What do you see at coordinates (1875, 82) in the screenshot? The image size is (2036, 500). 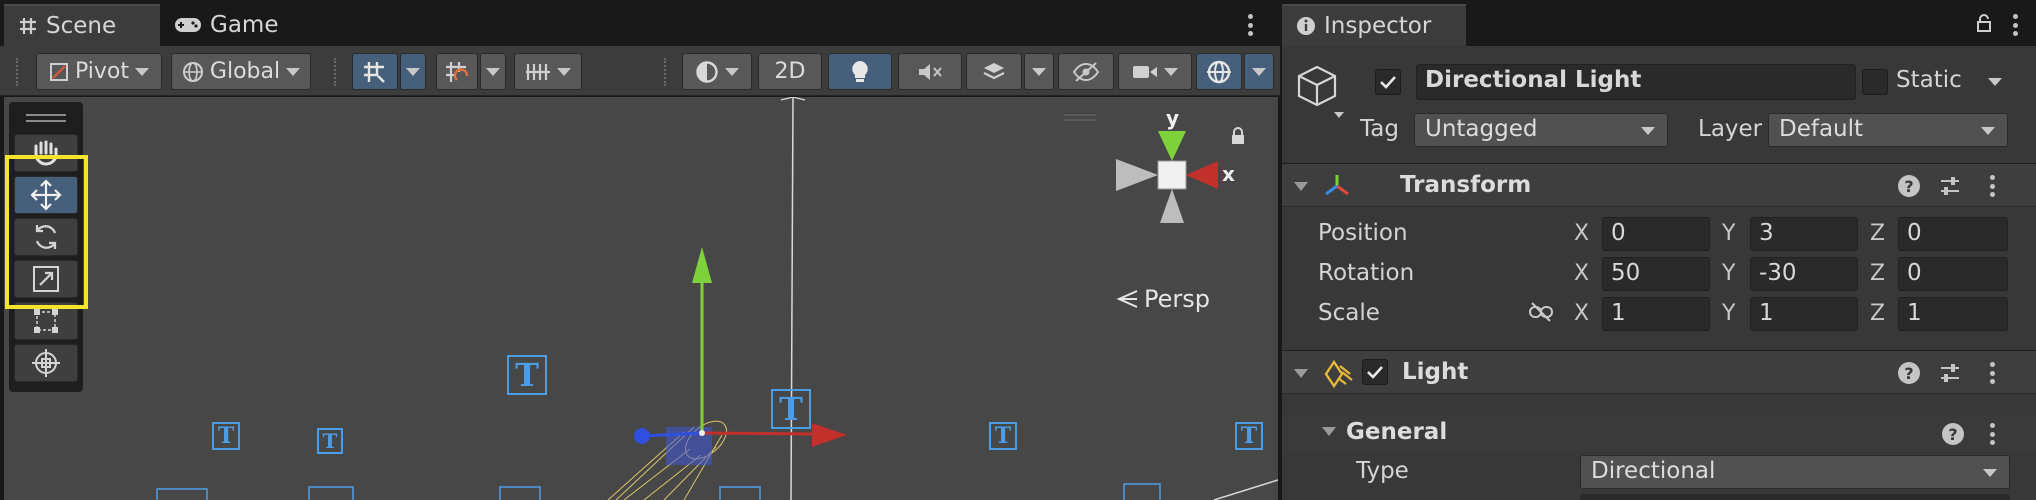 I see `static-checkbox` at bounding box center [1875, 82].